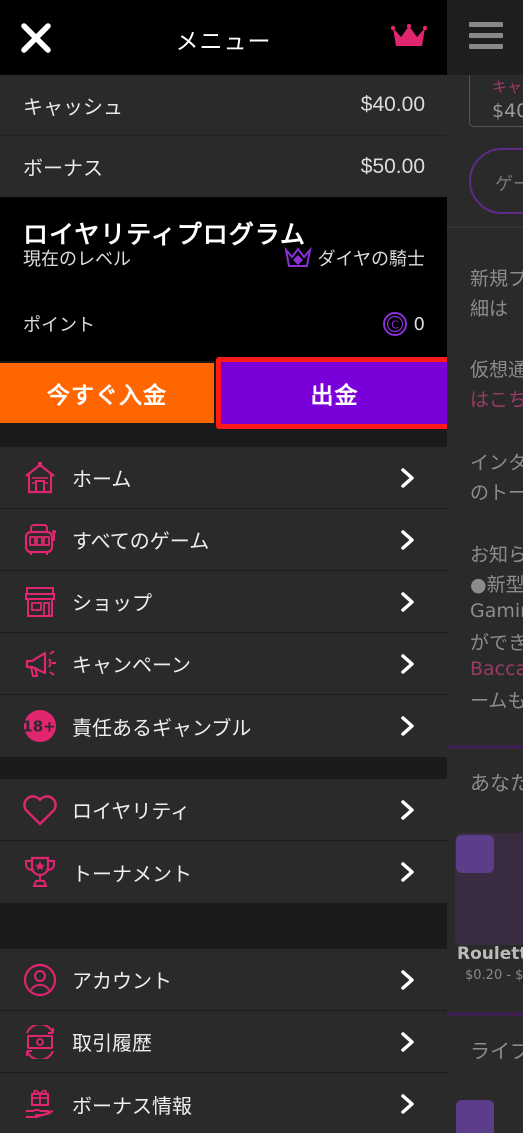 The height and width of the screenshot is (1133, 523). Describe the element at coordinates (392, 166) in the screenshot. I see `bonus-value: $50.00` at that location.